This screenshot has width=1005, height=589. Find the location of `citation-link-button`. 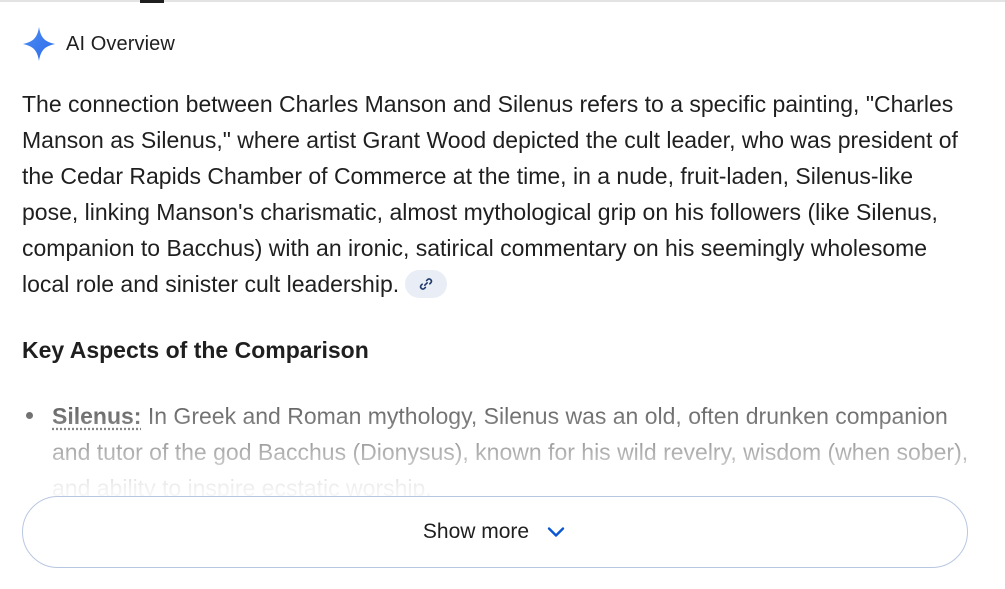

citation-link-button is located at coordinates (426, 283).